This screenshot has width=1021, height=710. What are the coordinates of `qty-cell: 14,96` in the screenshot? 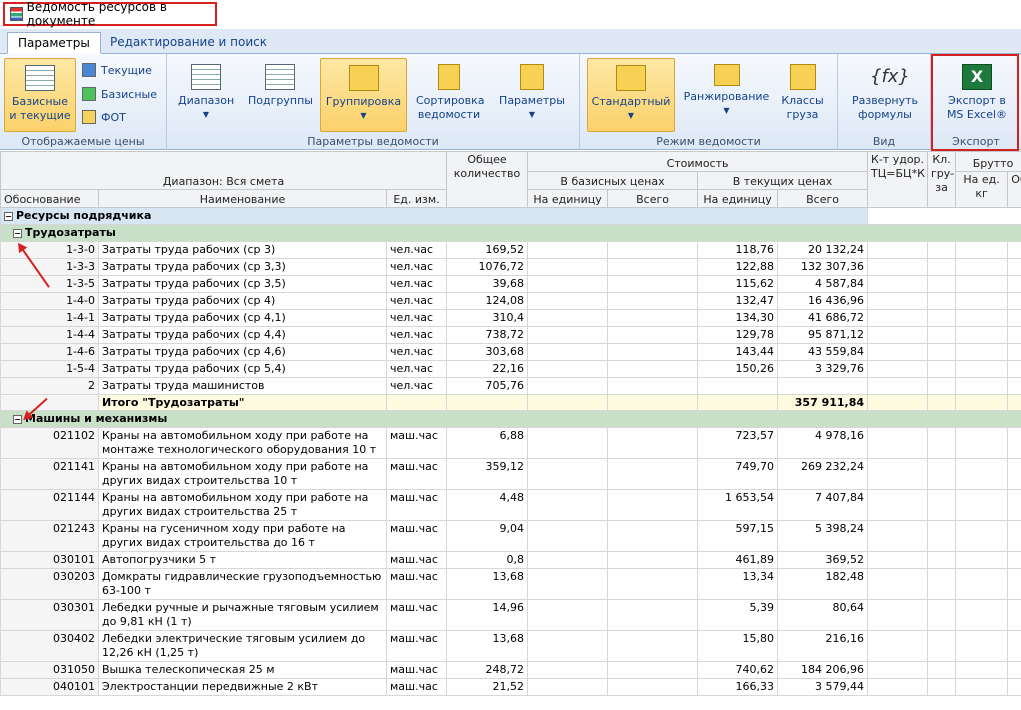 It's located at (487, 615).